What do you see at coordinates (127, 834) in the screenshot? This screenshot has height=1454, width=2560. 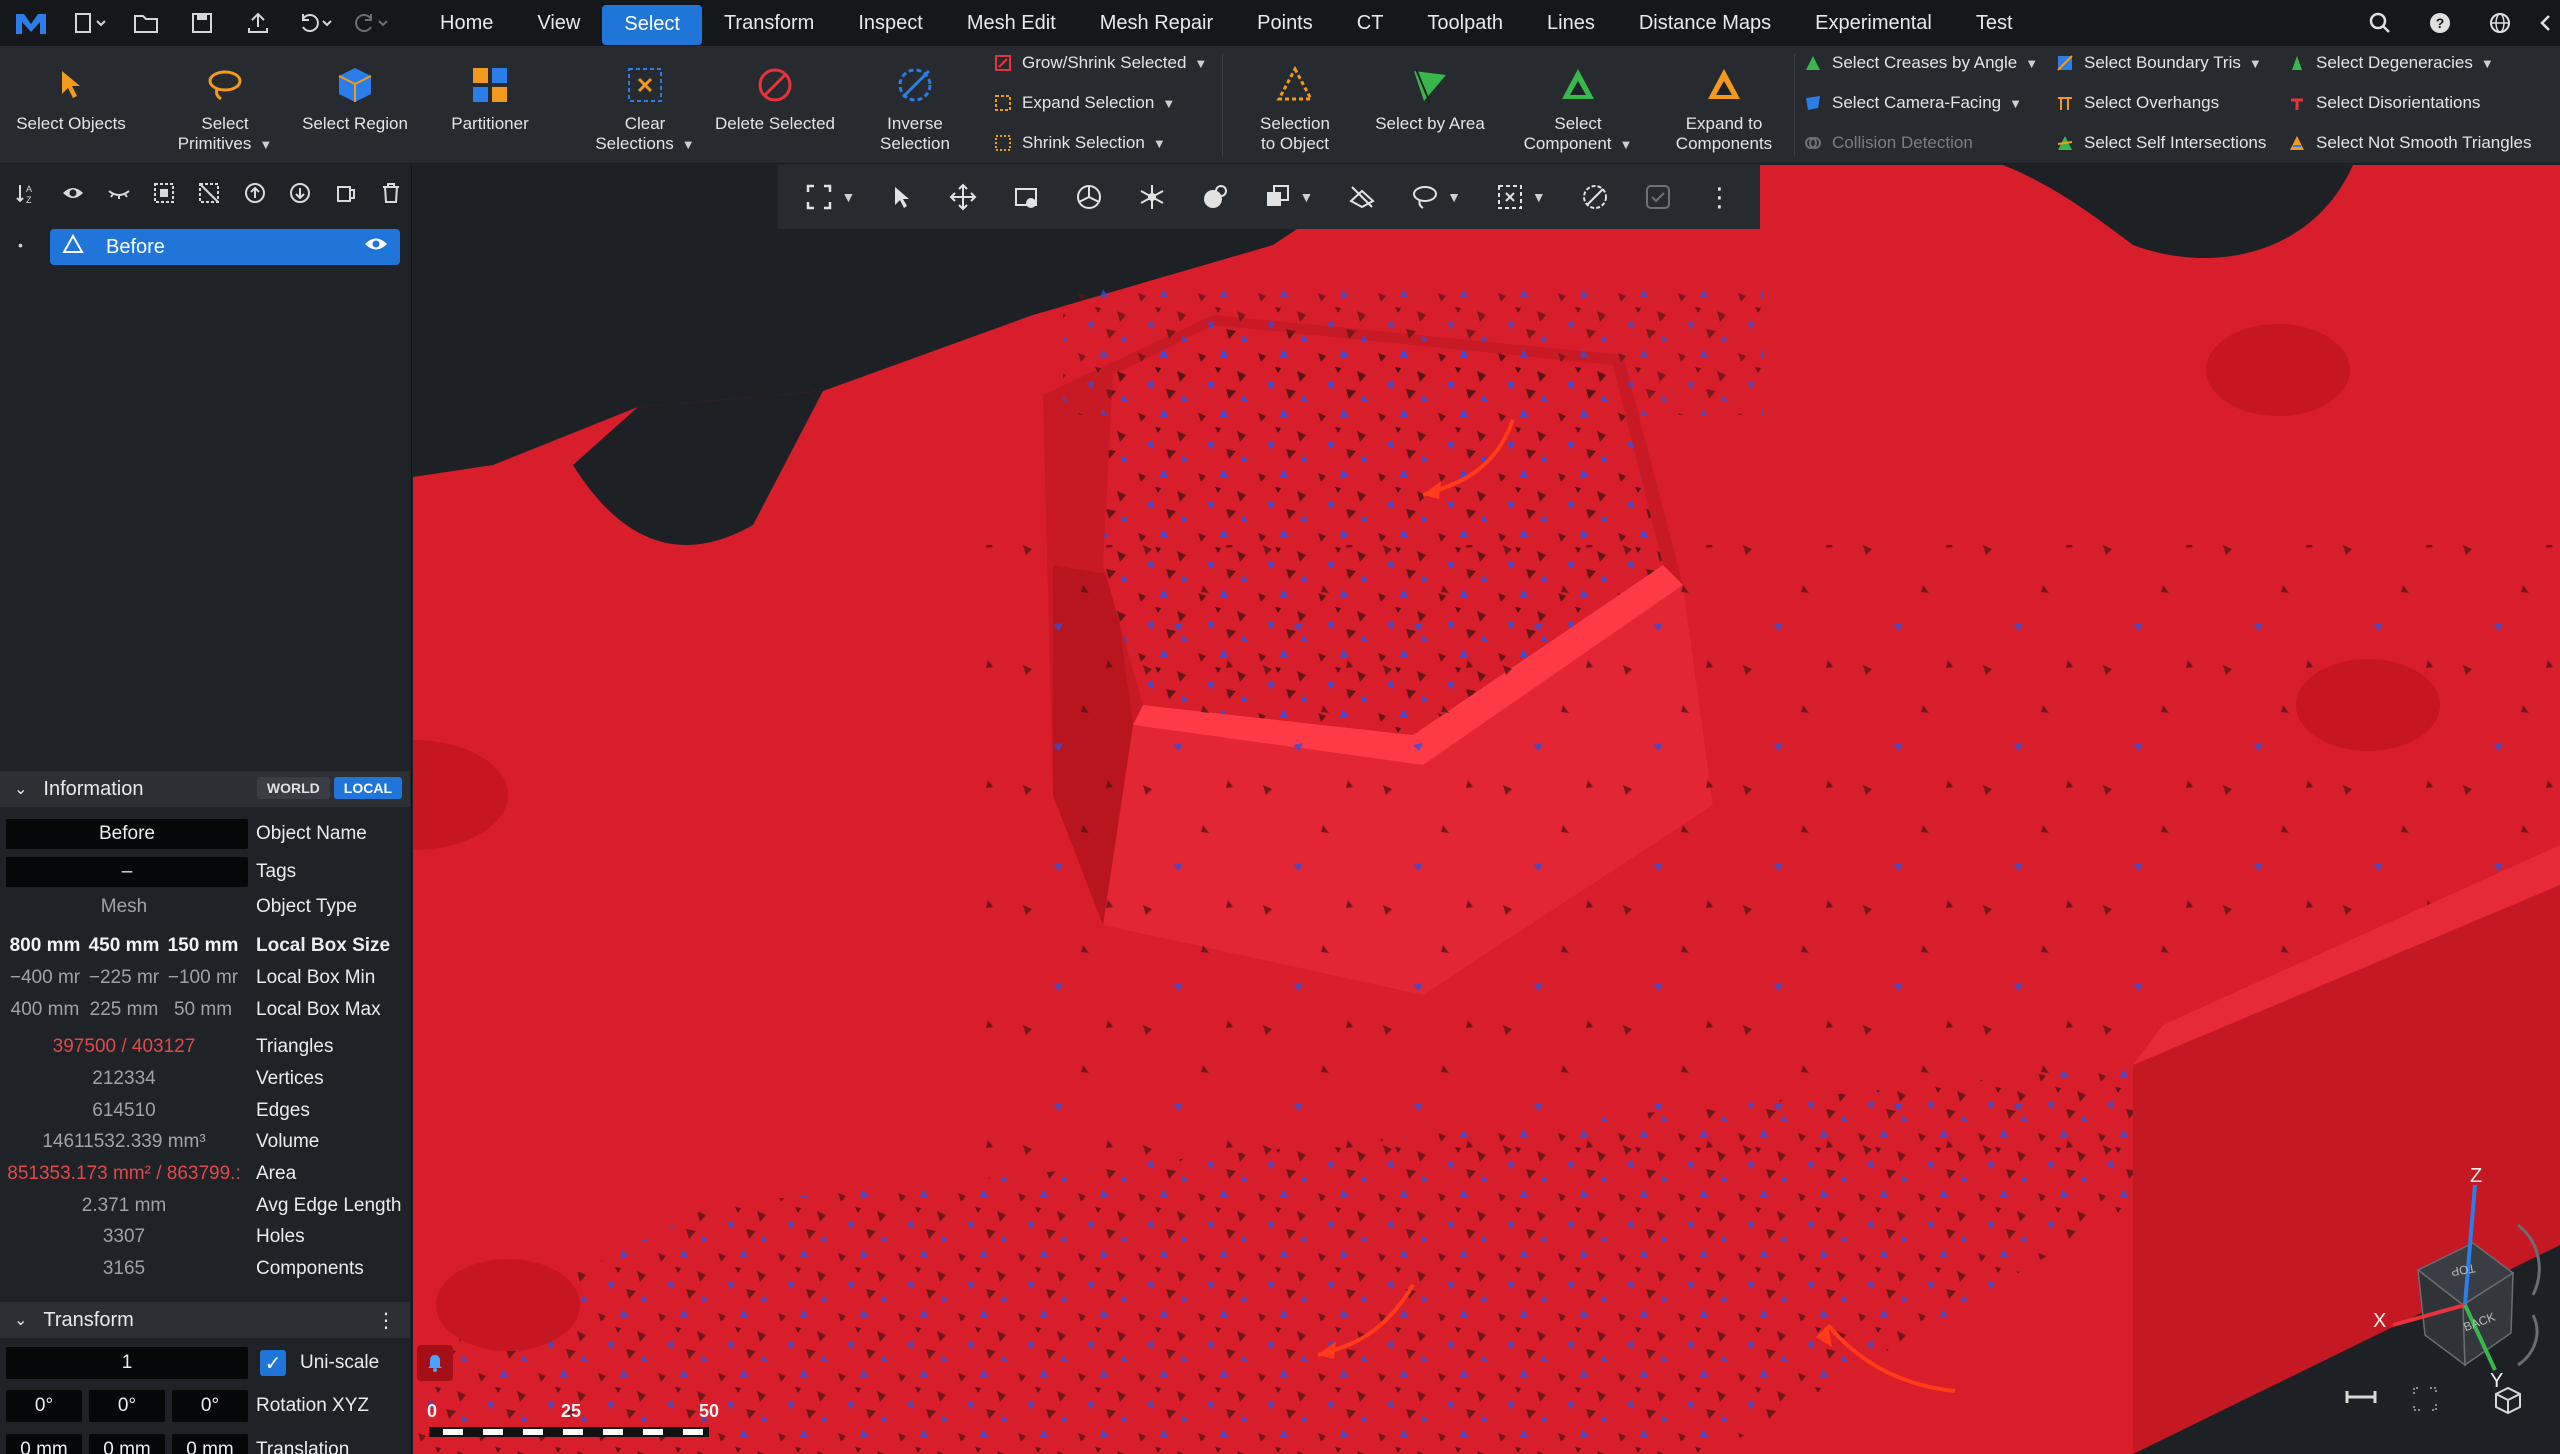 I see `object-name-input: Before` at bounding box center [127, 834].